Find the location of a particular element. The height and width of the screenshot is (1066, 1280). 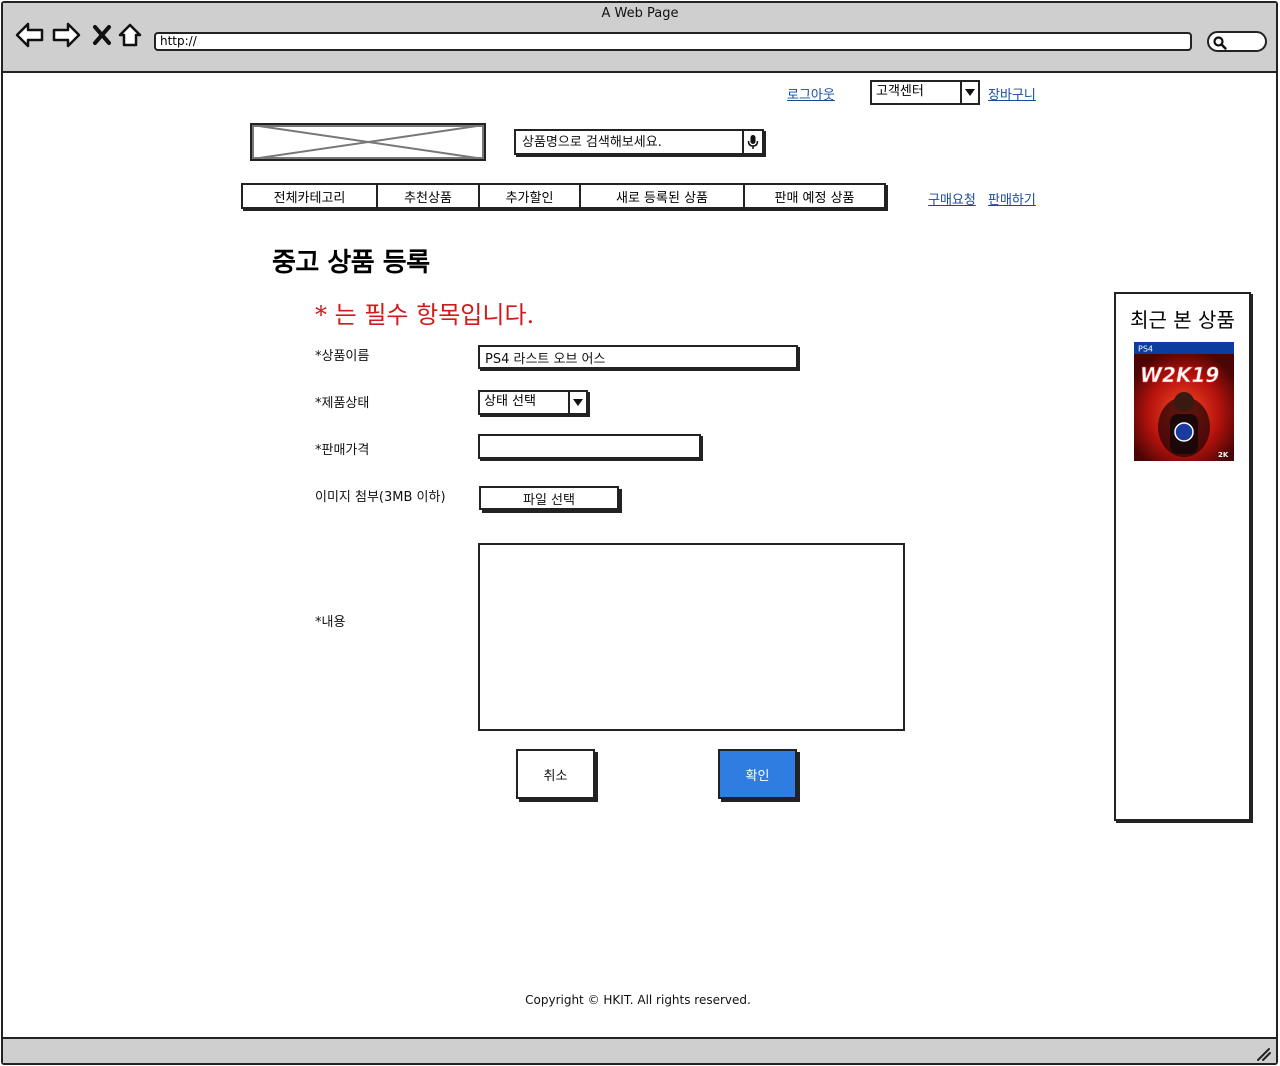

purchase-request-link: 구매요청 is located at coordinates (952, 198).